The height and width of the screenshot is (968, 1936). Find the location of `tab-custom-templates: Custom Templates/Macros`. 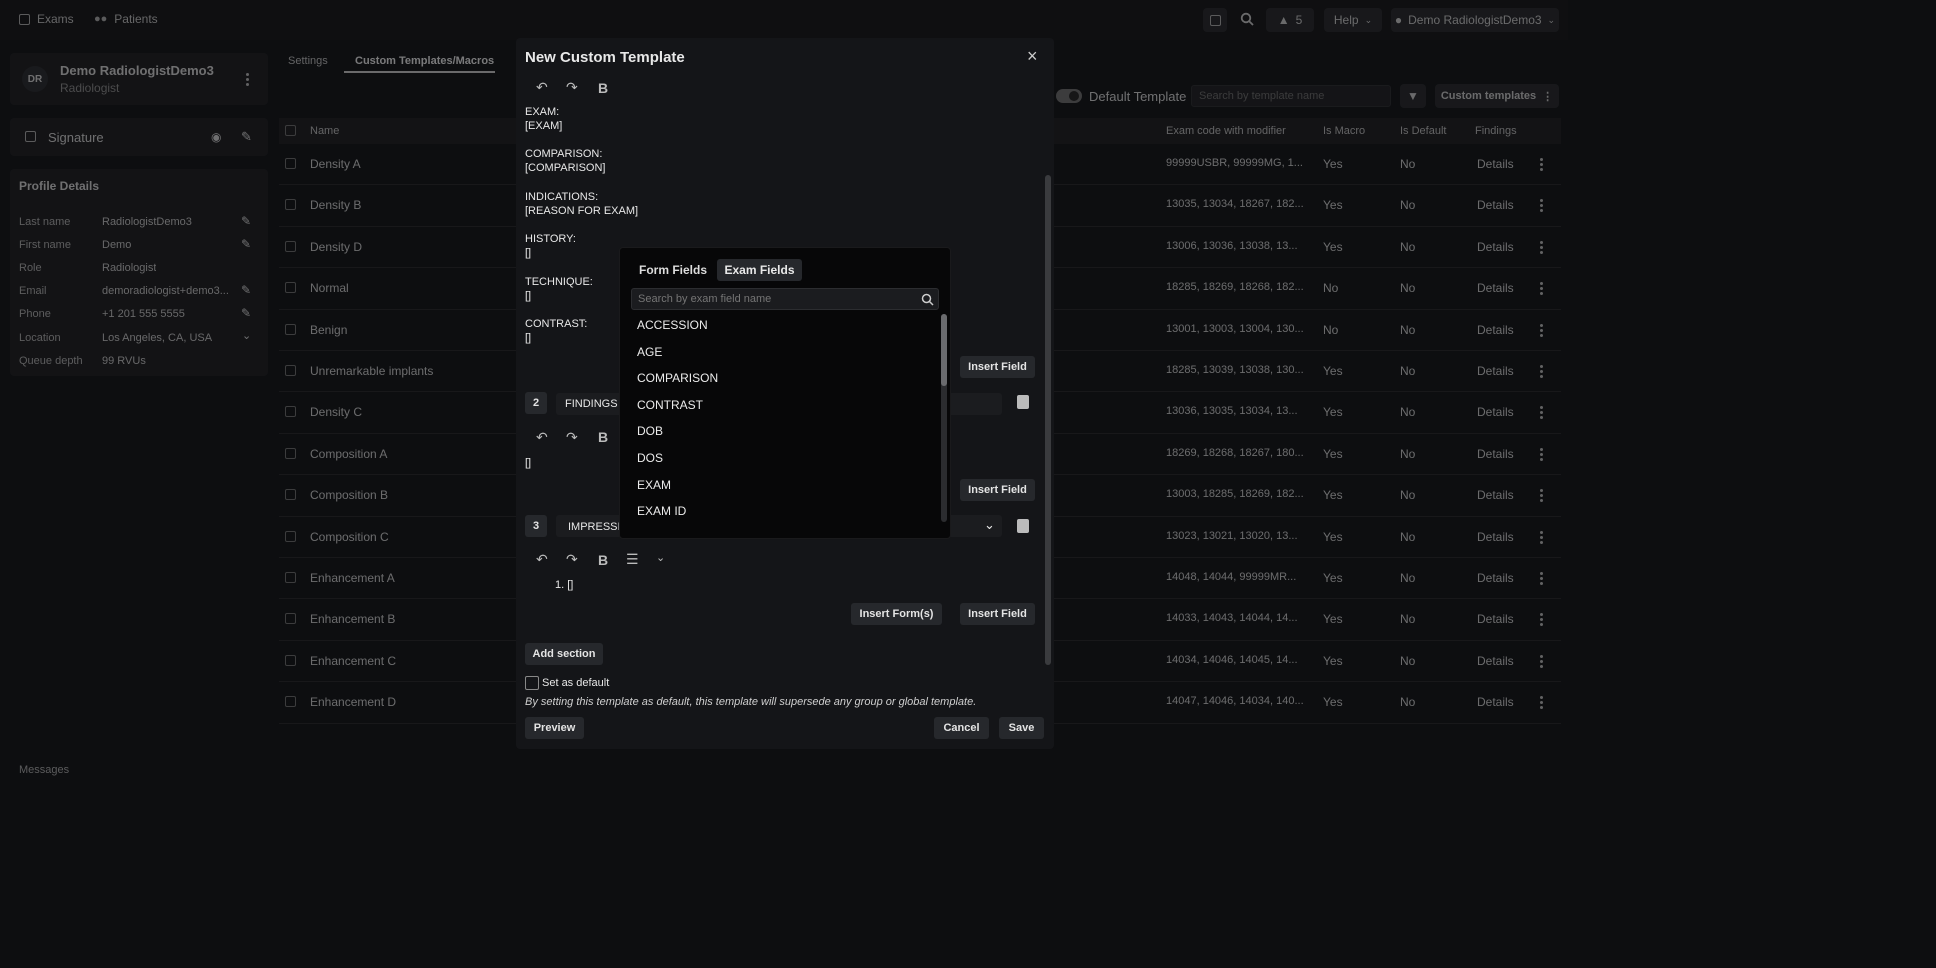

tab-custom-templates: Custom Templates/Macros is located at coordinates (424, 61).